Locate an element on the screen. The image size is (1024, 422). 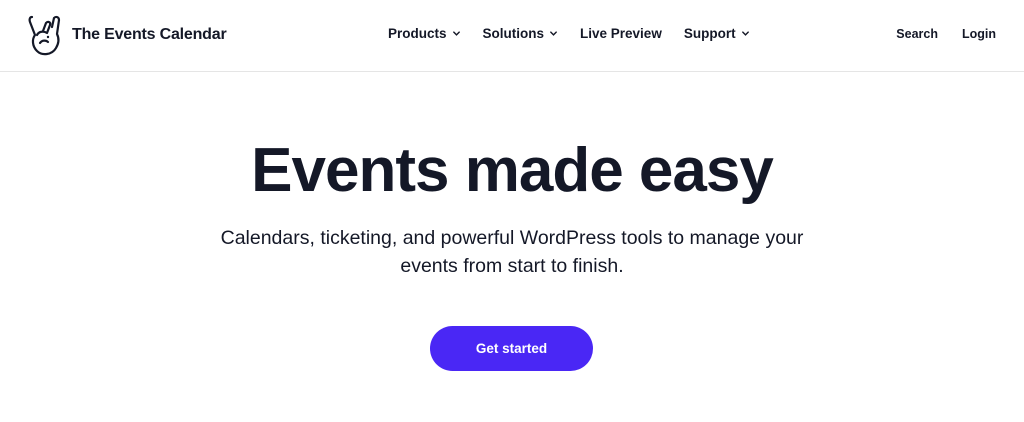
login-link: Login is located at coordinates (979, 34).